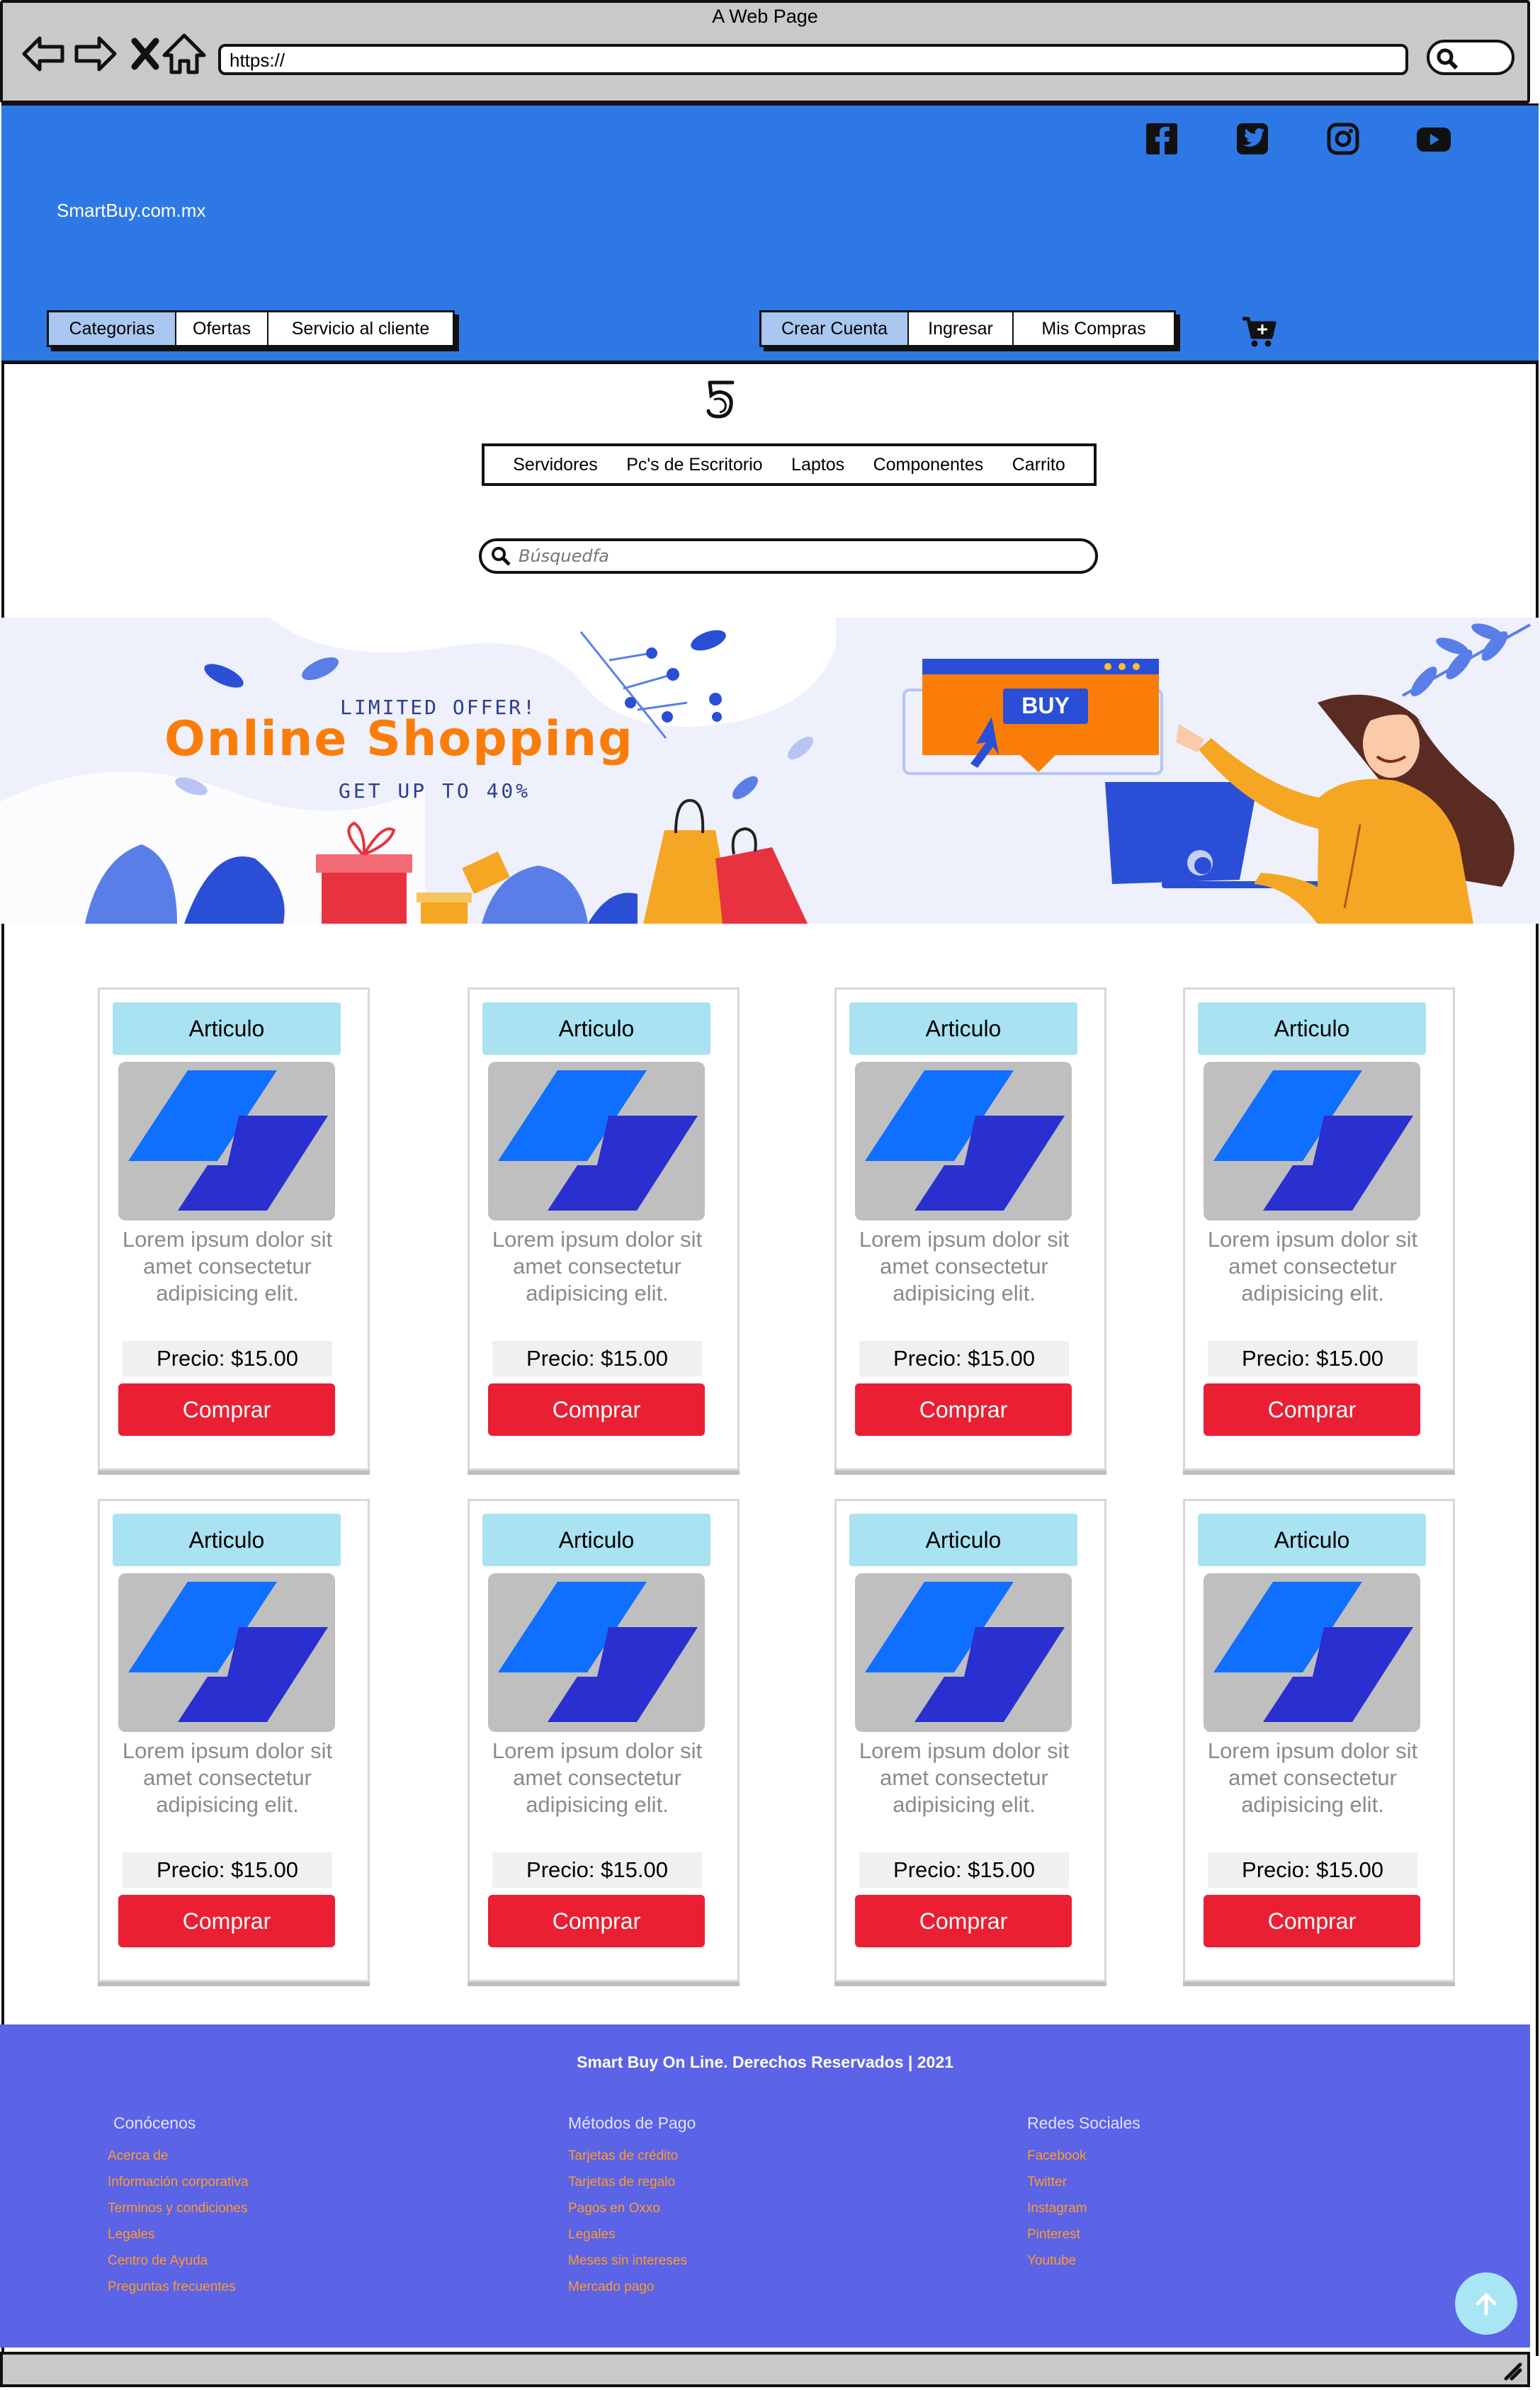 The height and width of the screenshot is (2390, 1540). Describe the element at coordinates (43, 54) in the screenshot. I see `back-icon` at that location.